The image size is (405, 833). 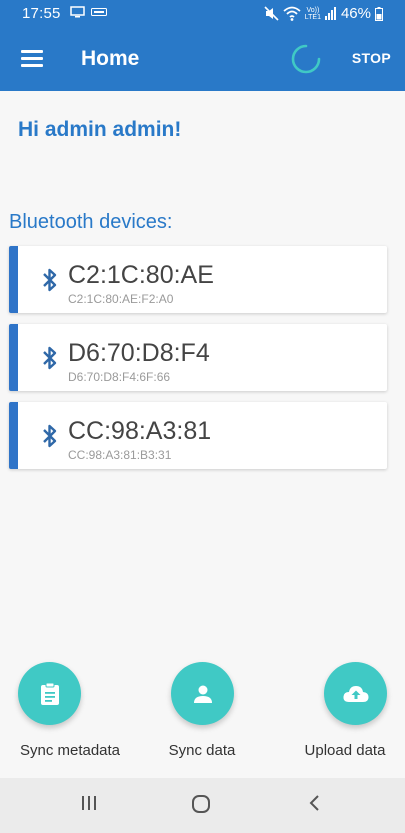 I want to click on stop-button: STOP, so click(x=371, y=58).